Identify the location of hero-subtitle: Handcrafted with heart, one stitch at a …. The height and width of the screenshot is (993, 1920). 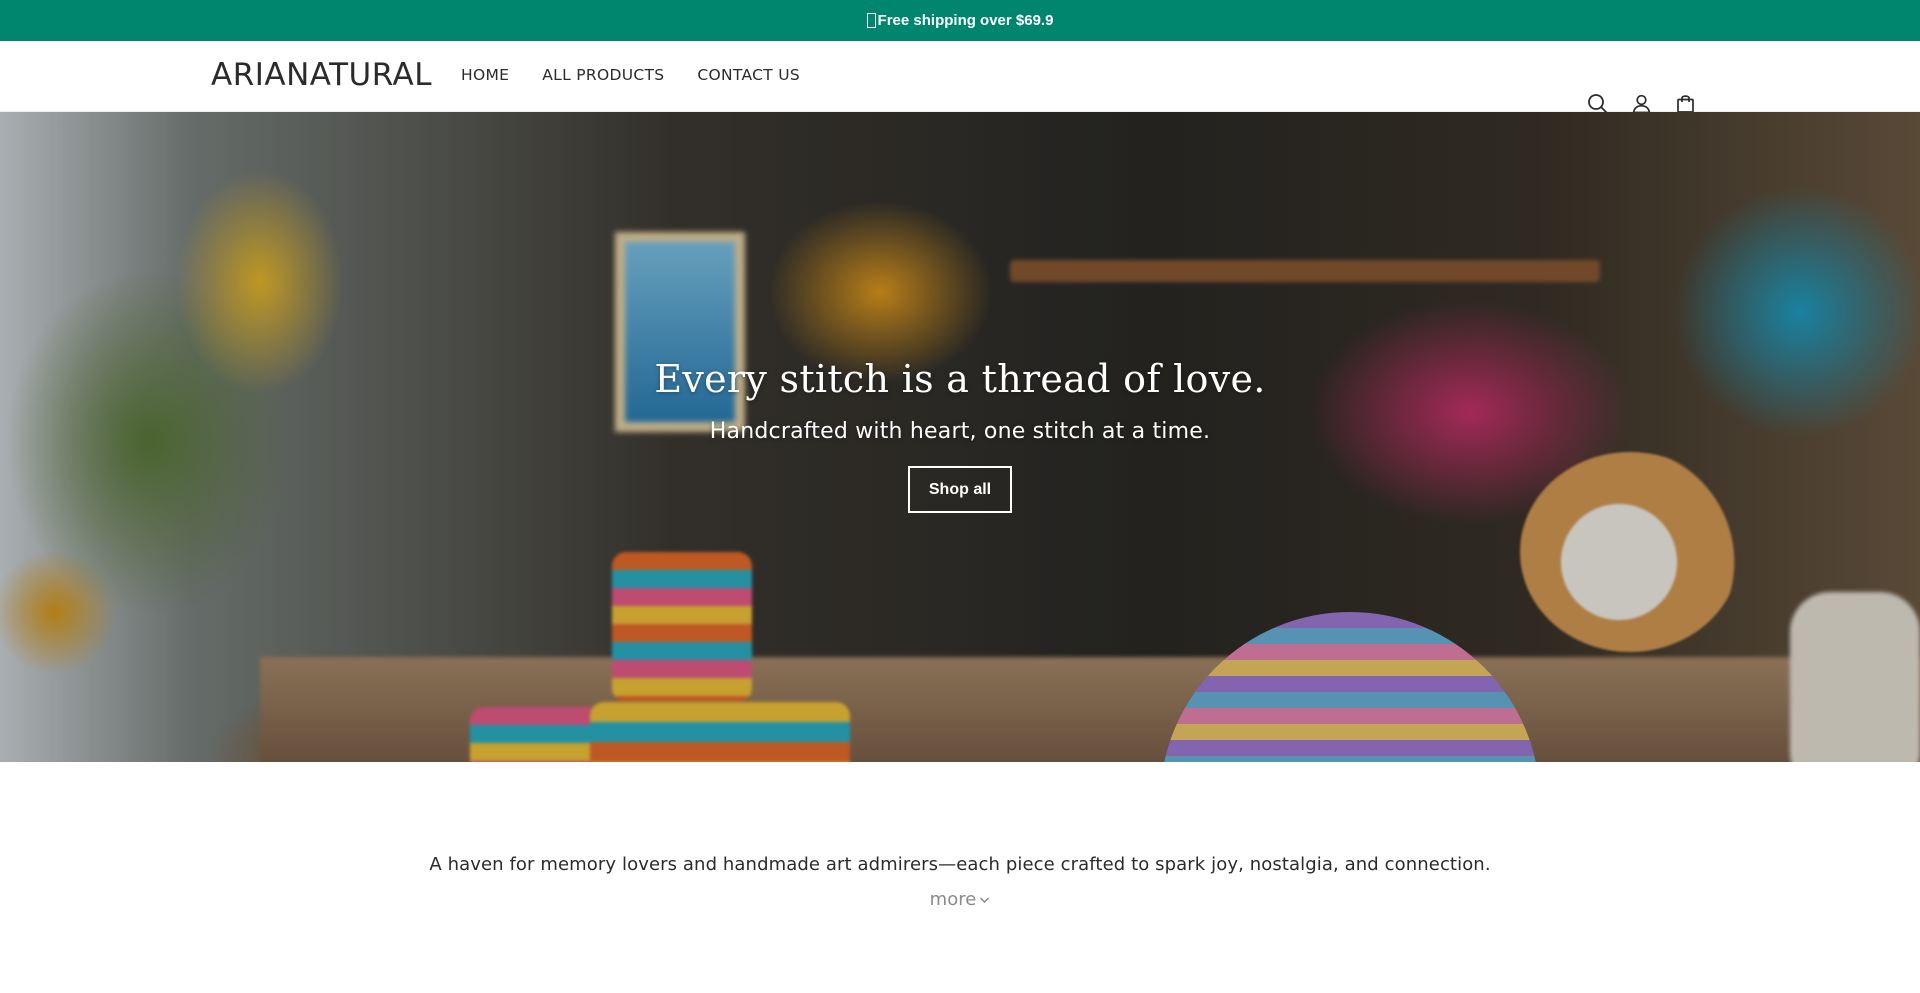
(960, 431).